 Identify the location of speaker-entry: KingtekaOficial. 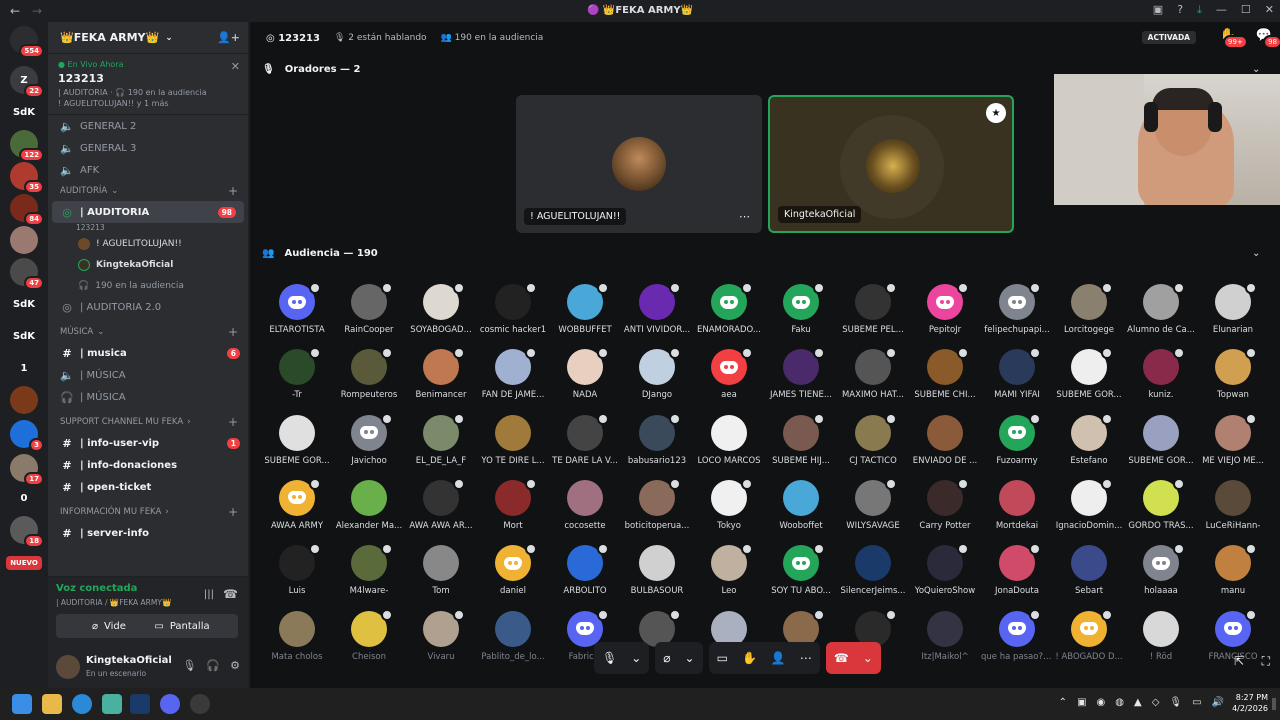
(148, 264).